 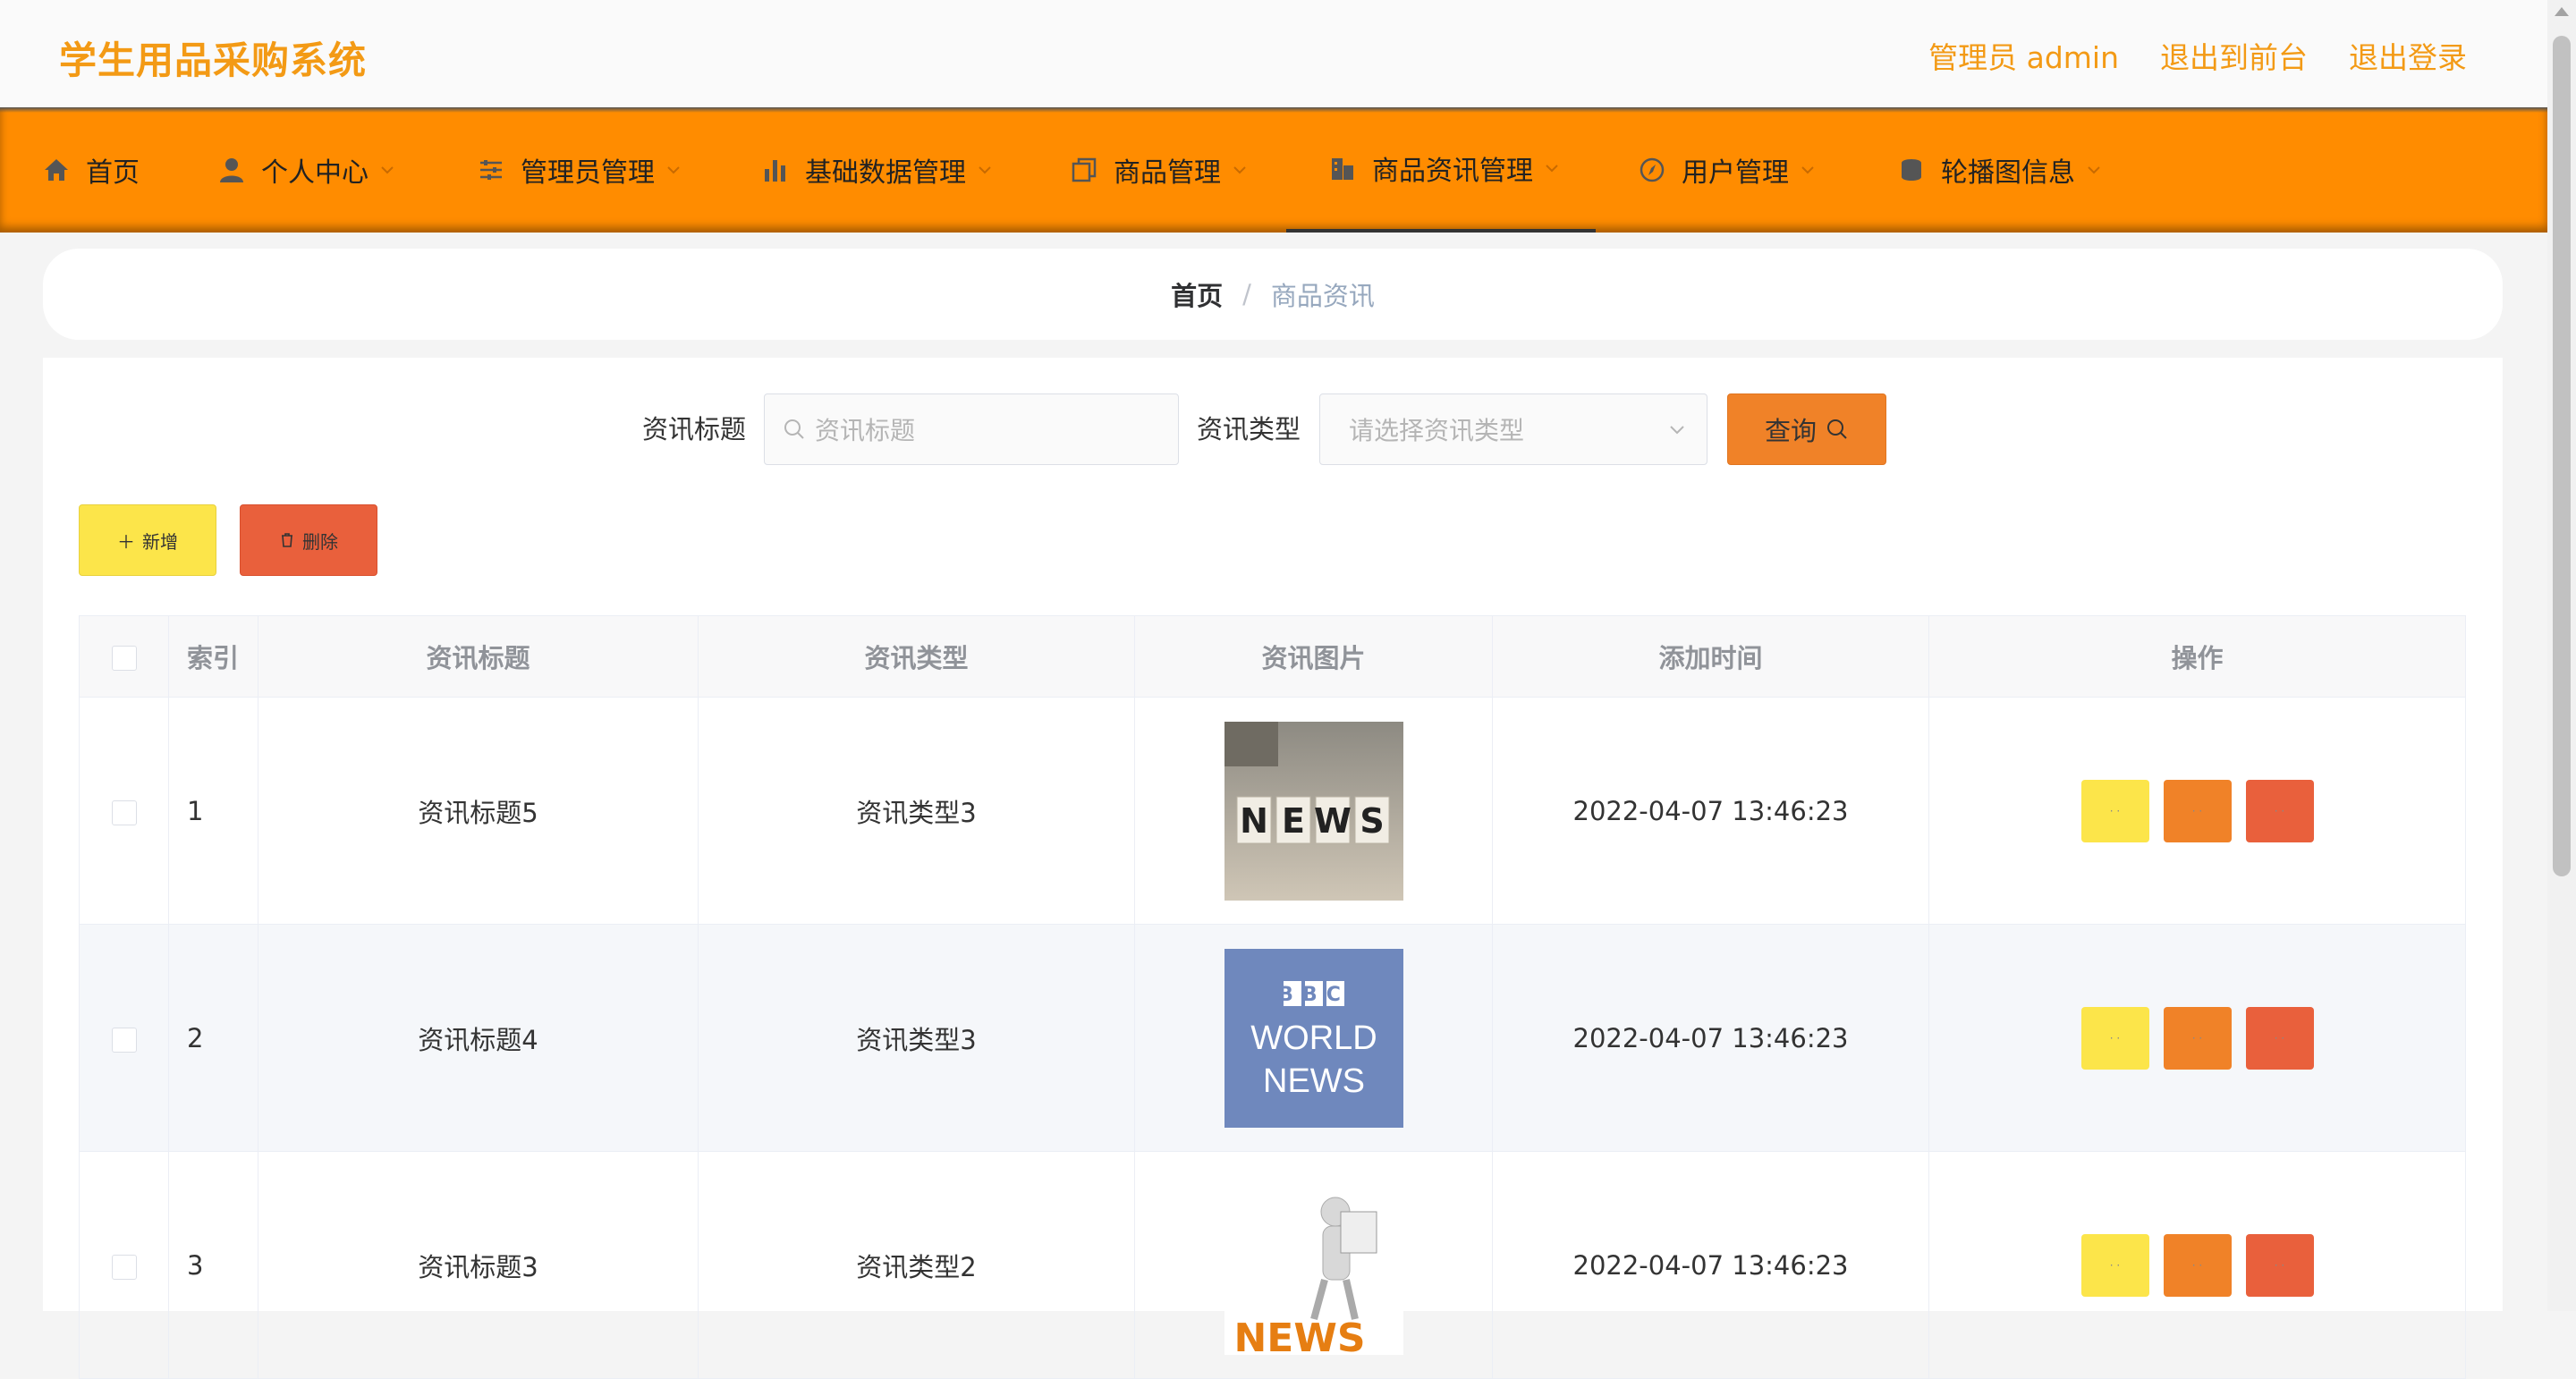 I want to click on news-figure-image: NEWS, so click(x=1313, y=1265).